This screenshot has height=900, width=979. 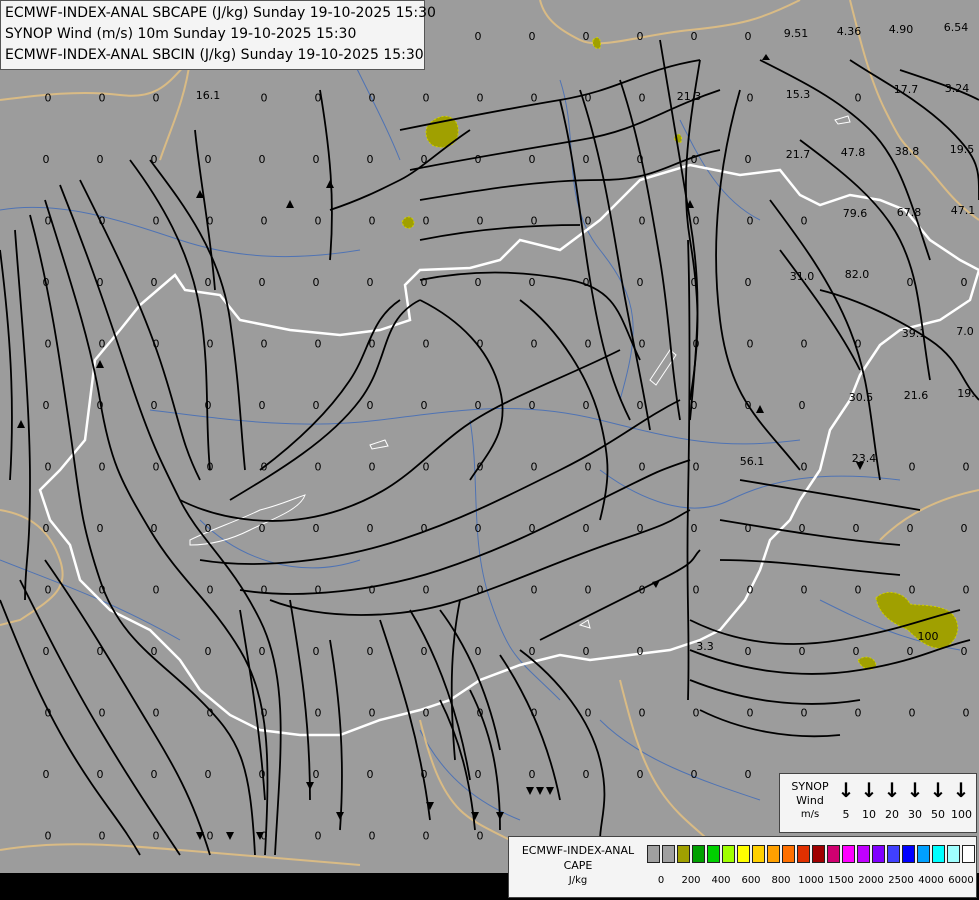 What do you see at coordinates (802, 276) in the screenshot?
I see `cape-value-label: 31.0` at bounding box center [802, 276].